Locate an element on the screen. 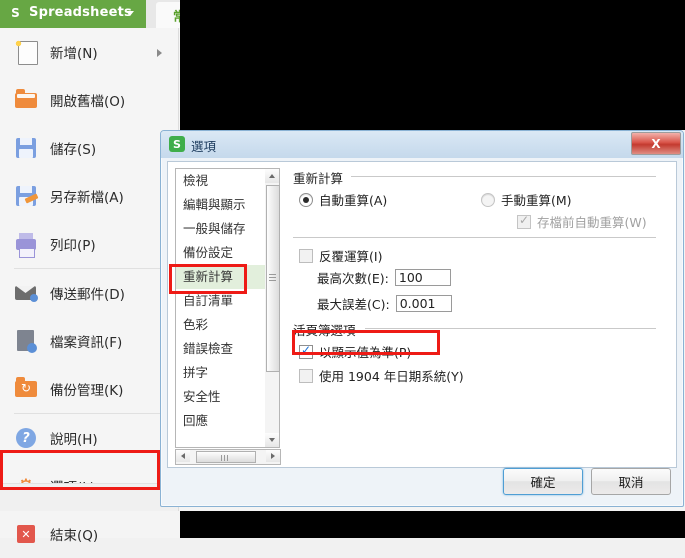  menu-item-label: 開啟舊檔(O) is located at coordinates (88, 102).